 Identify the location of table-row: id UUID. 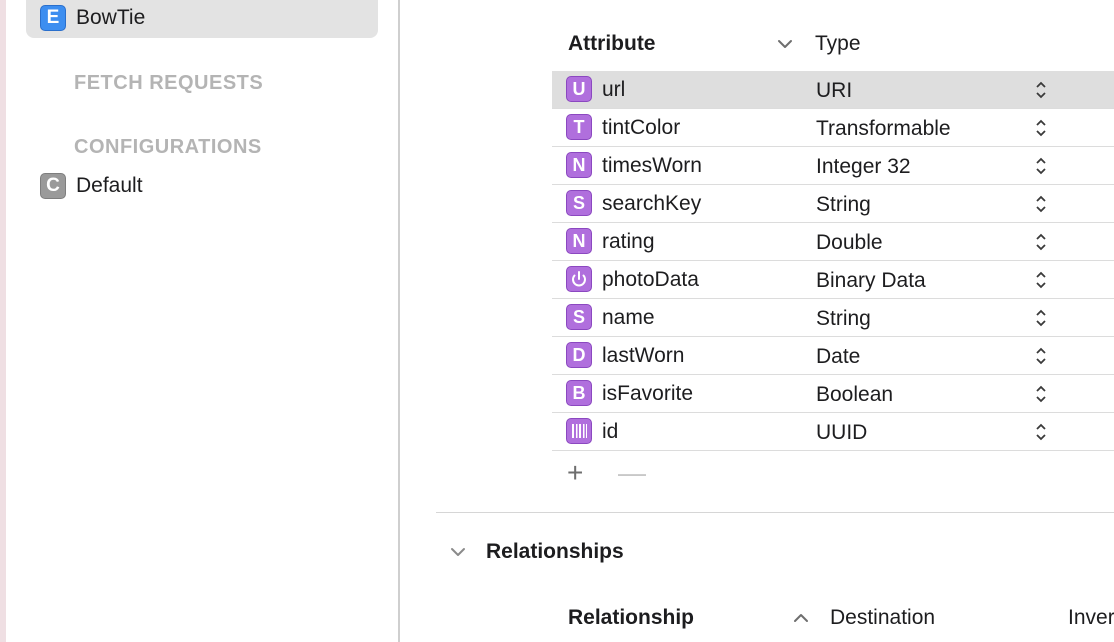
(833, 432).